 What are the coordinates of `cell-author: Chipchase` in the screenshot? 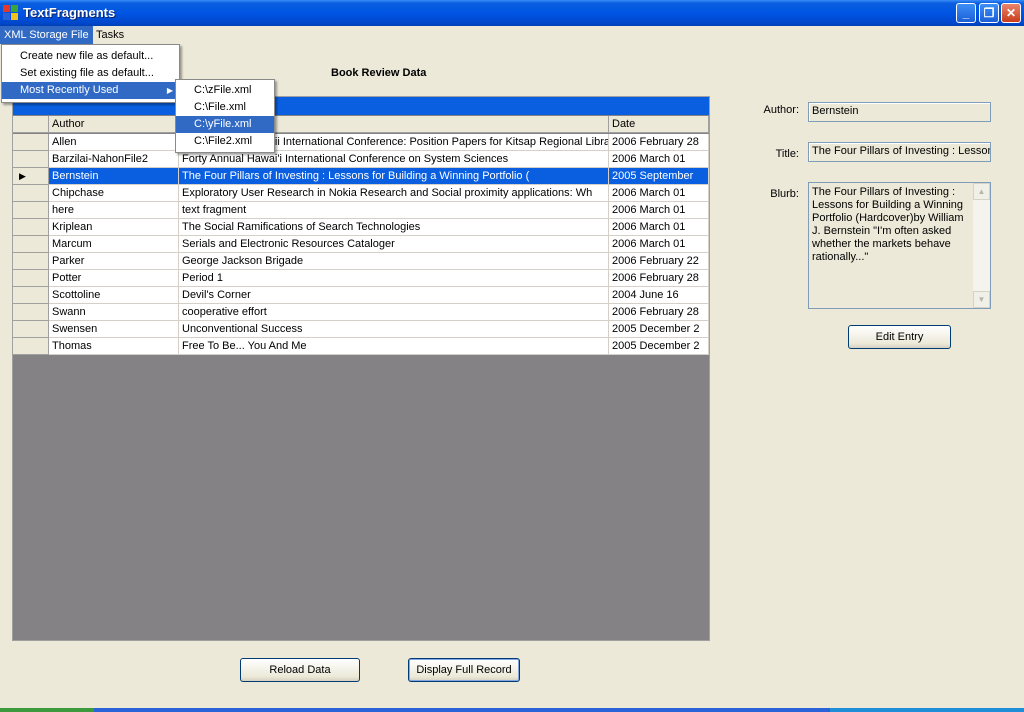 It's located at (114, 193).